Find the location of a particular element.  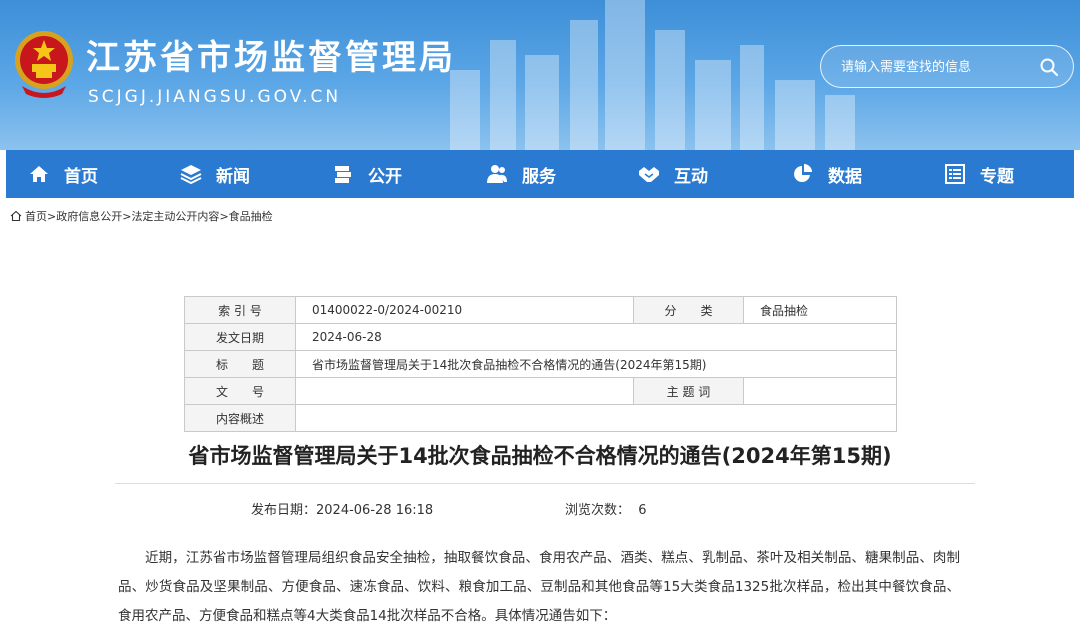

search-input is located at coordinates (936, 67).